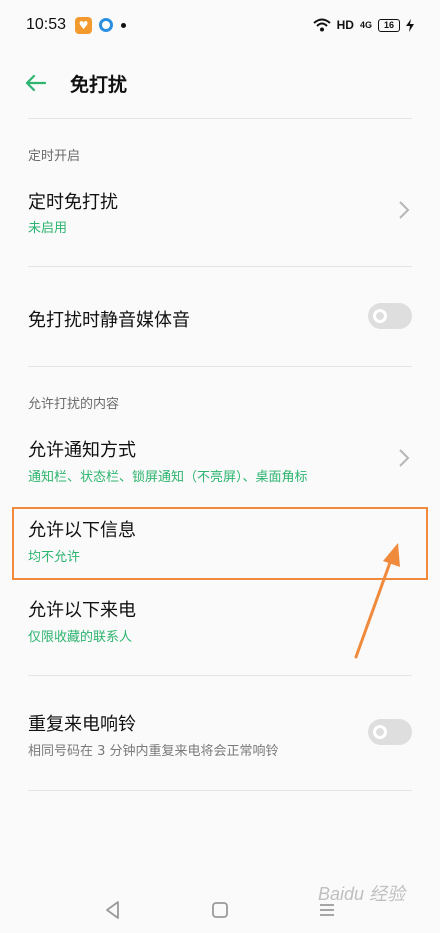 The image size is (440, 933). What do you see at coordinates (220, 910) in the screenshot?
I see `nav-home-icon` at bounding box center [220, 910].